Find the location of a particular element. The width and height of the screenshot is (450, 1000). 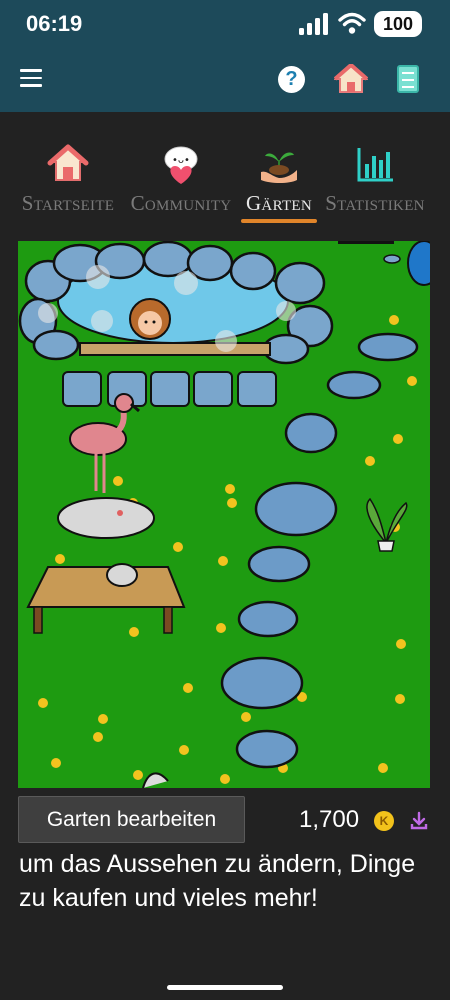

home-indicator is located at coordinates (225, 987).